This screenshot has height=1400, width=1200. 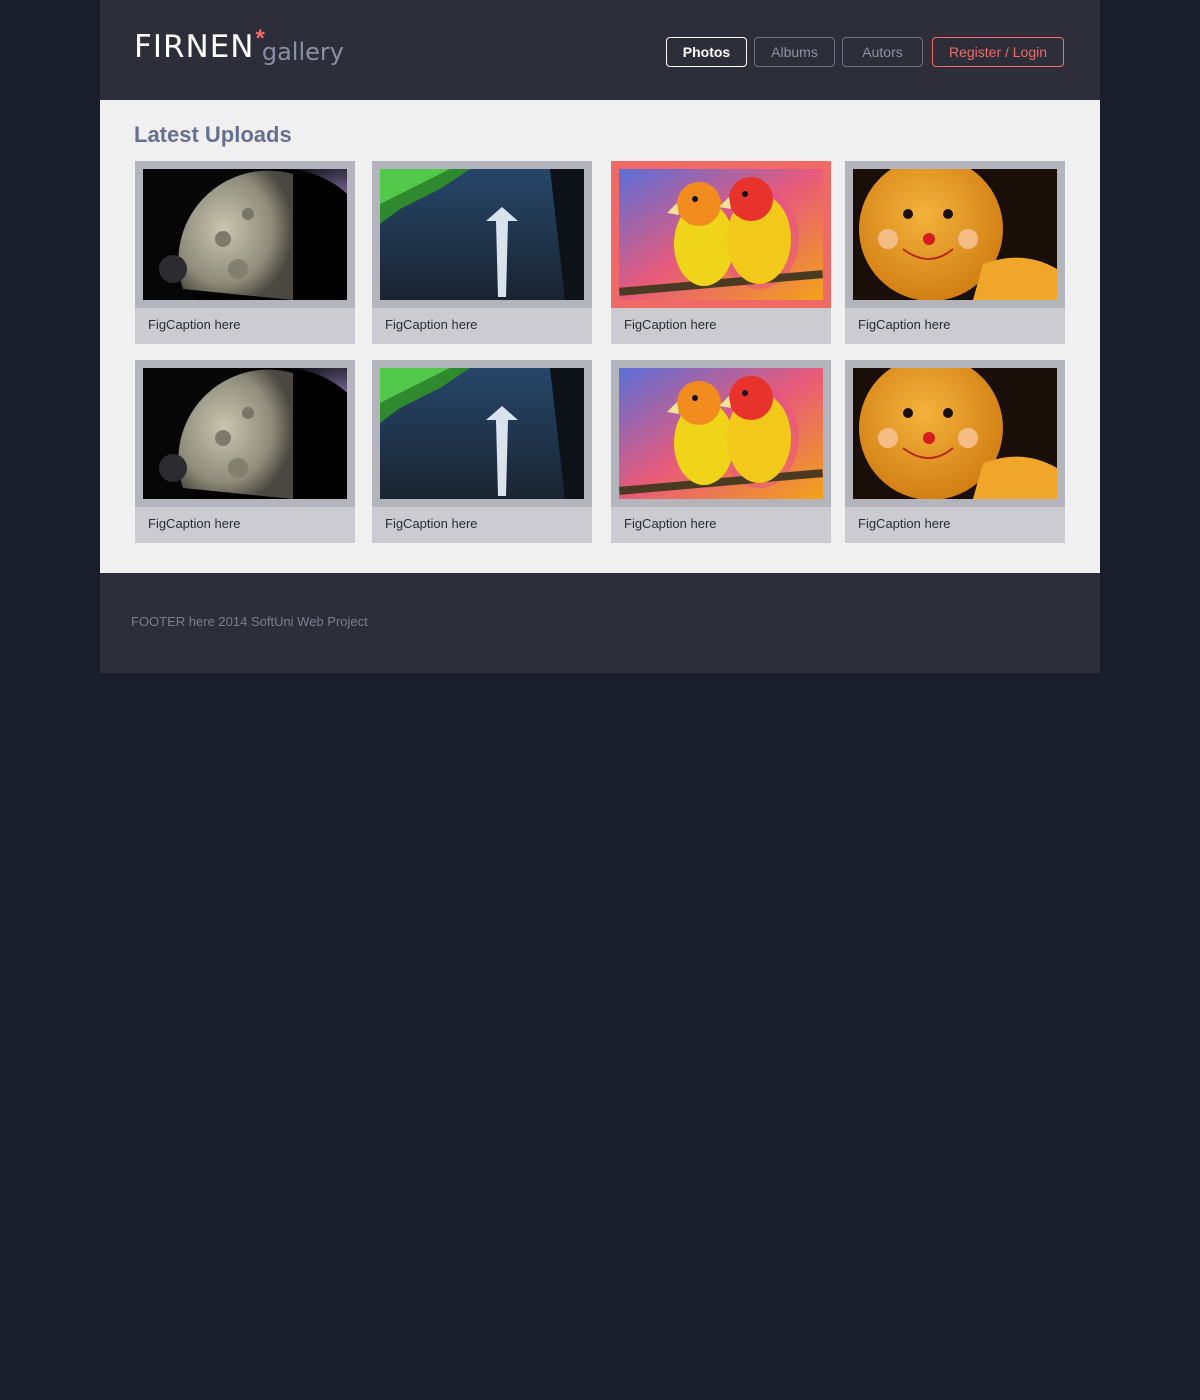 What do you see at coordinates (794, 52) in the screenshot?
I see `nav-albums-button: Albums` at bounding box center [794, 52].